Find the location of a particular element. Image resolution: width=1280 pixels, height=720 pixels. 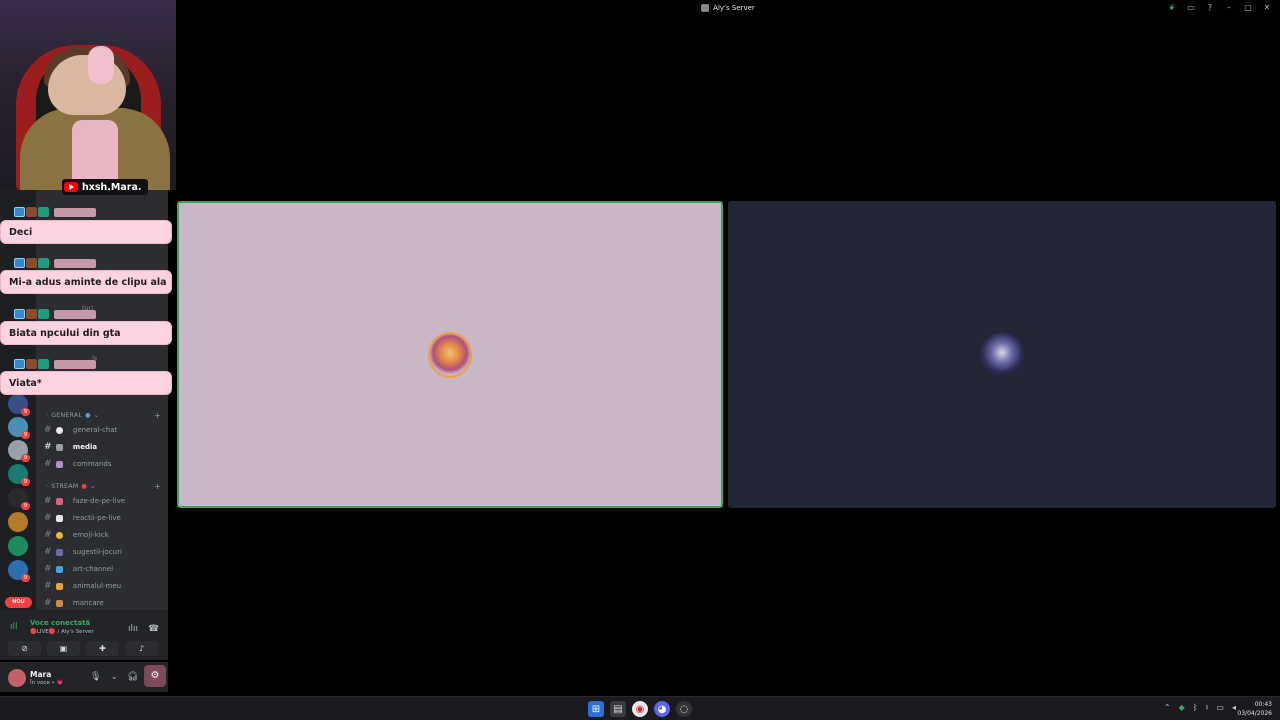

channel-media: # · media is located at coordinates (70, 447).